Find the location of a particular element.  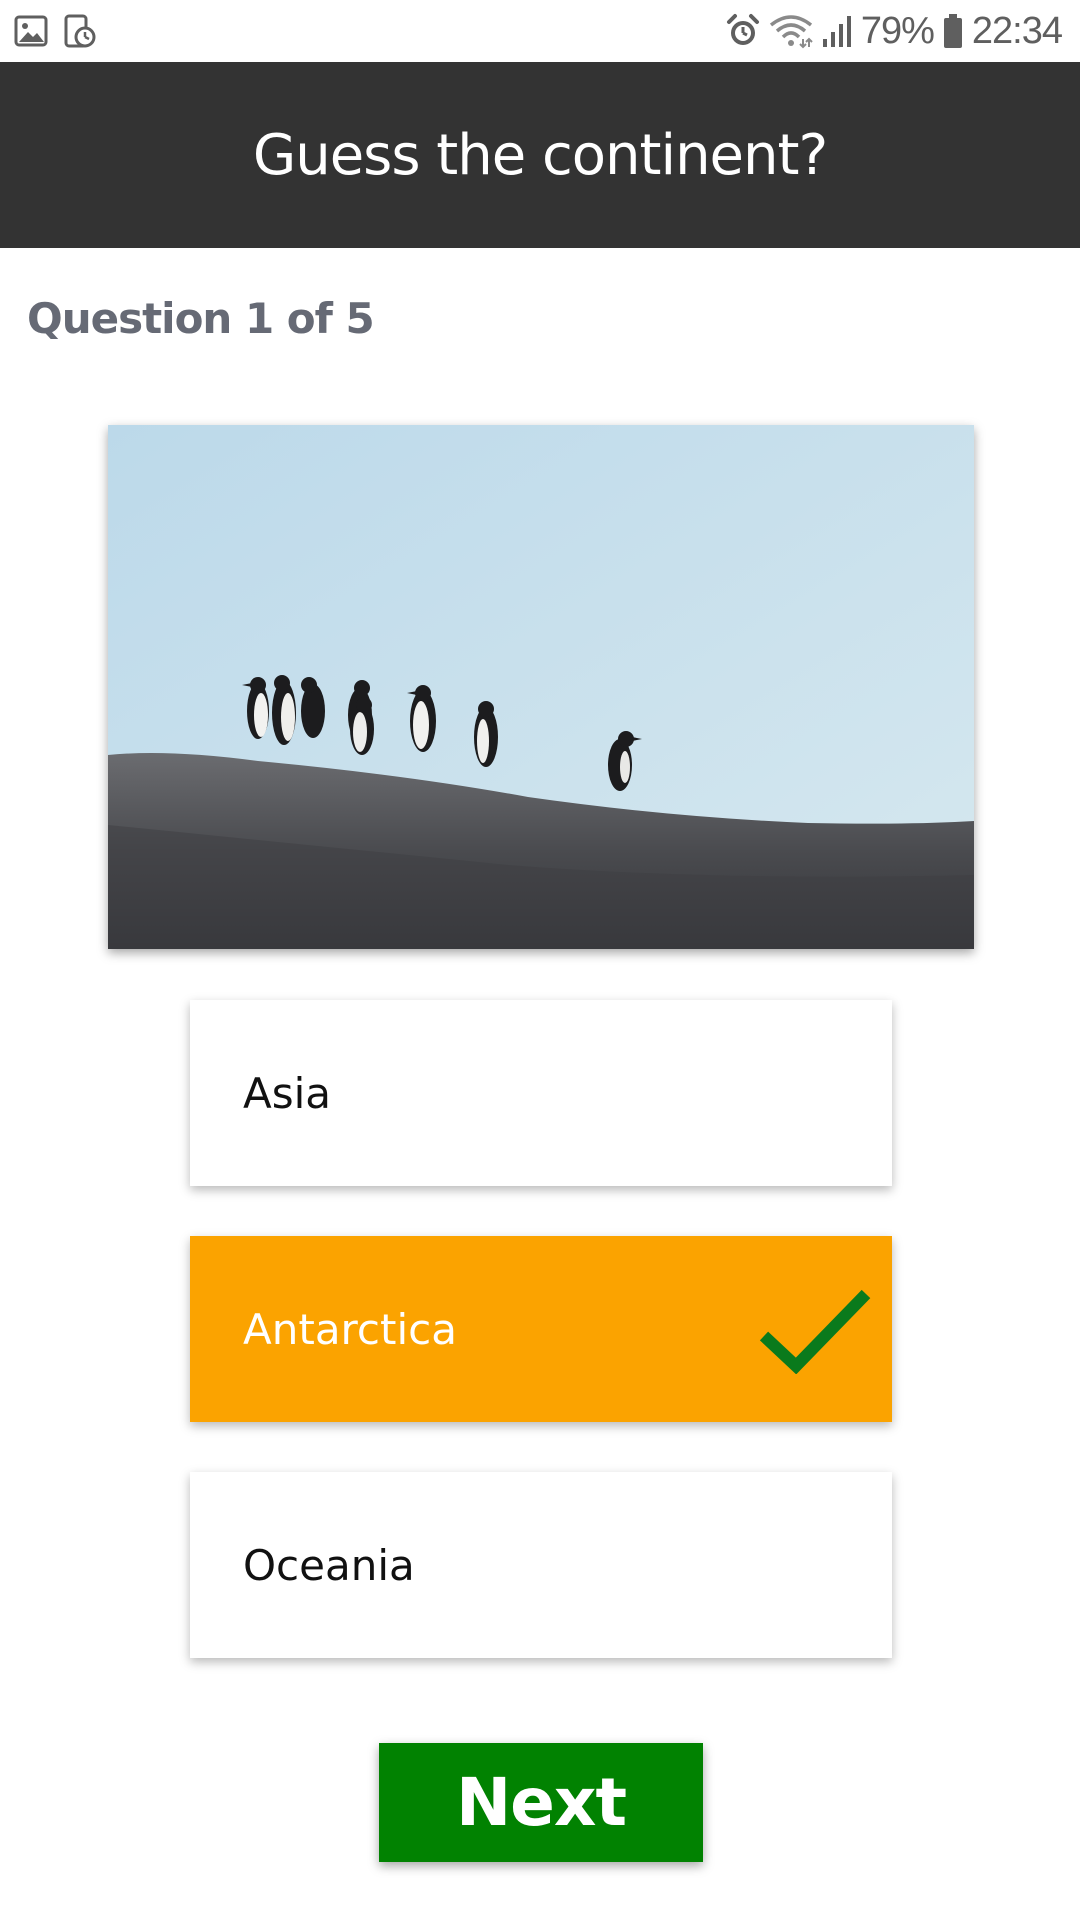

answer-label: Oceania is located at coordinates (329, 1565).